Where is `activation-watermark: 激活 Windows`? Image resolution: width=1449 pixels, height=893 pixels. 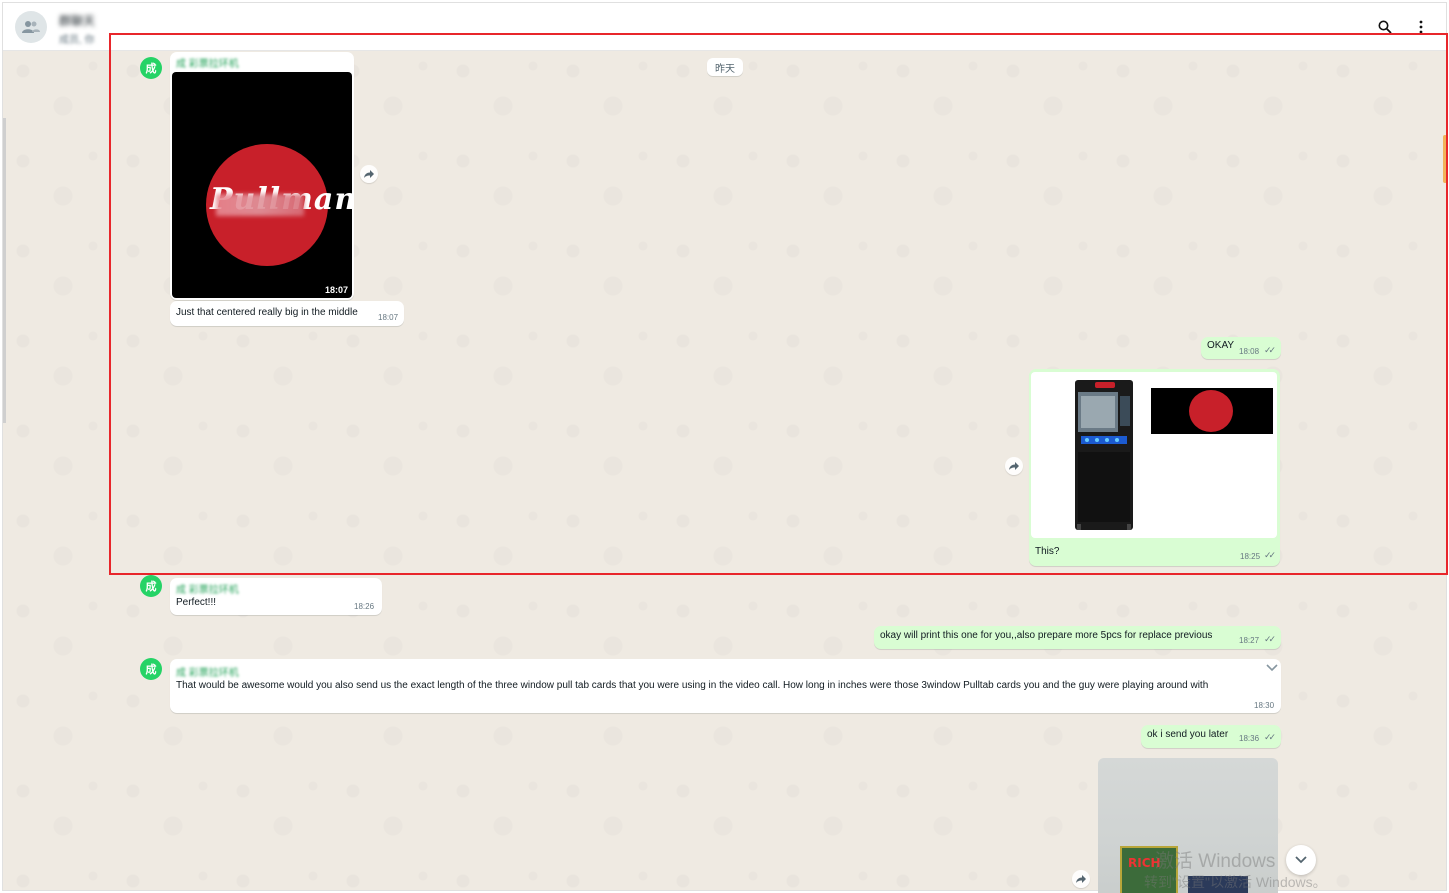
activation-watermark: 激活 Windows is located at coordinates (1215, 861).